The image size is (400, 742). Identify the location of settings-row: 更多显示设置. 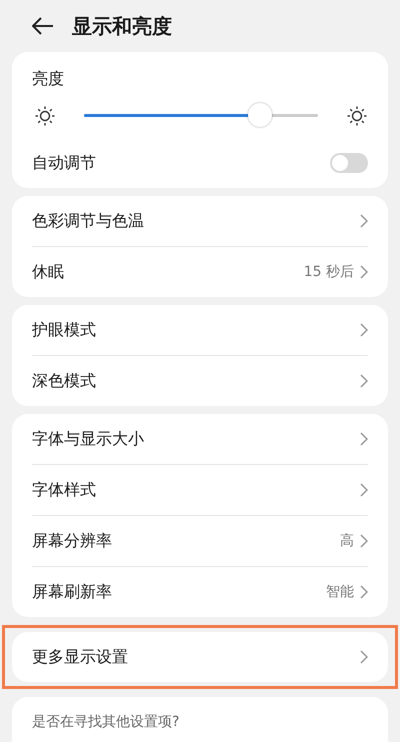
(200, 657).